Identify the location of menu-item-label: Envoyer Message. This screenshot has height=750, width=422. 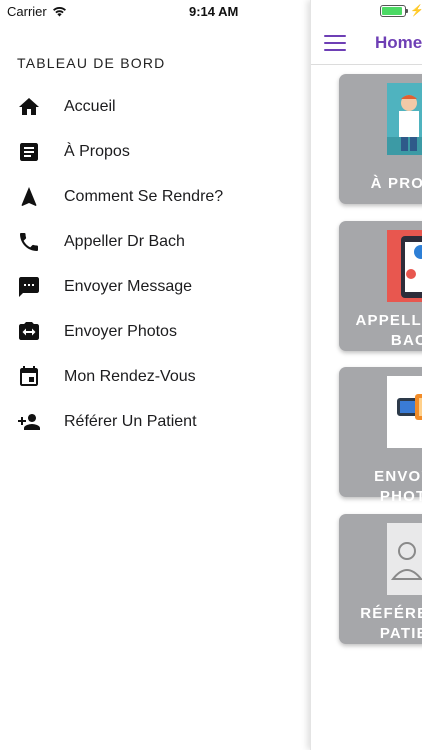
(128, 286).